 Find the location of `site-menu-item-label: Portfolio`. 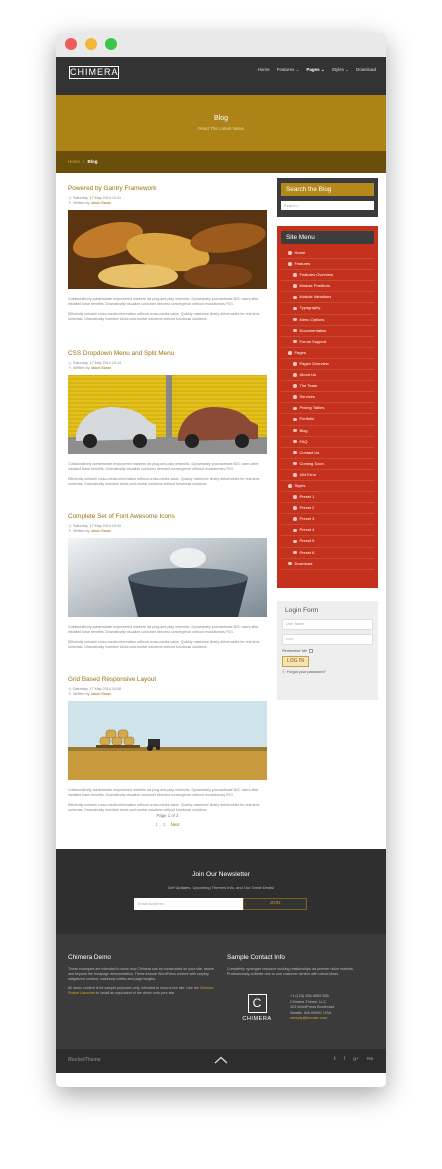

site-menu-item-label: Portfolio is located at coordinates (307, 419).